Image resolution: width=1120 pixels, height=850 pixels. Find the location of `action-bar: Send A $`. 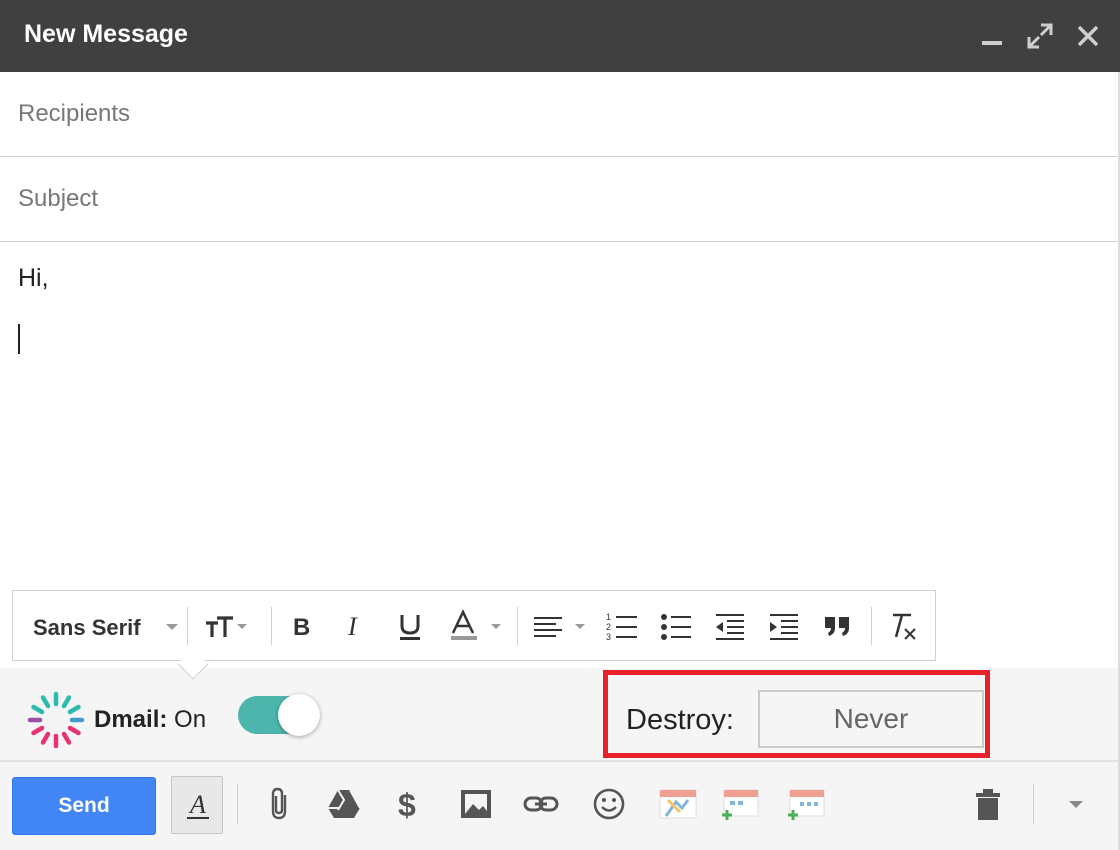

action-bar: Send A $ is located at coordinates (559, 805).